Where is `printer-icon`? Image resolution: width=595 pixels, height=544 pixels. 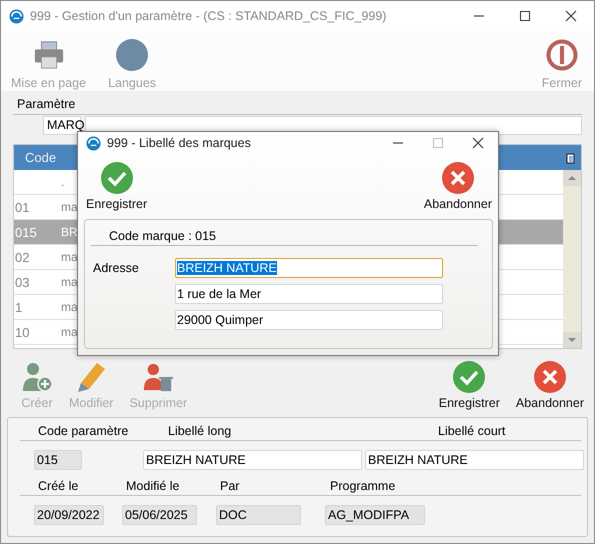
printer-icon is located at coordinates (48, 55).